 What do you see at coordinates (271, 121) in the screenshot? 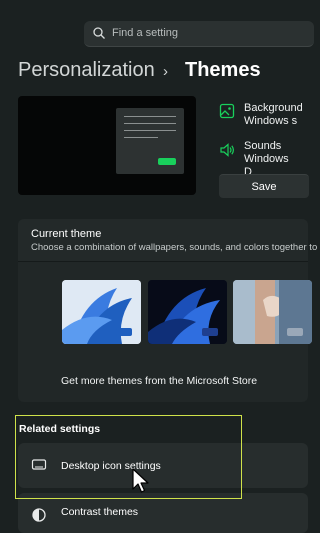
I see `background-value: Windows s` at bounding box center [271, 121].